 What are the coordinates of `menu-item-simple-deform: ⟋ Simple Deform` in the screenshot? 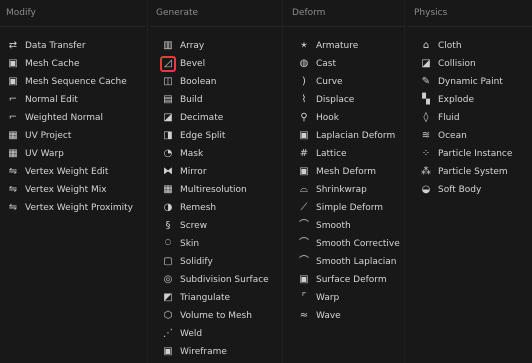 It's located at (346, 208).